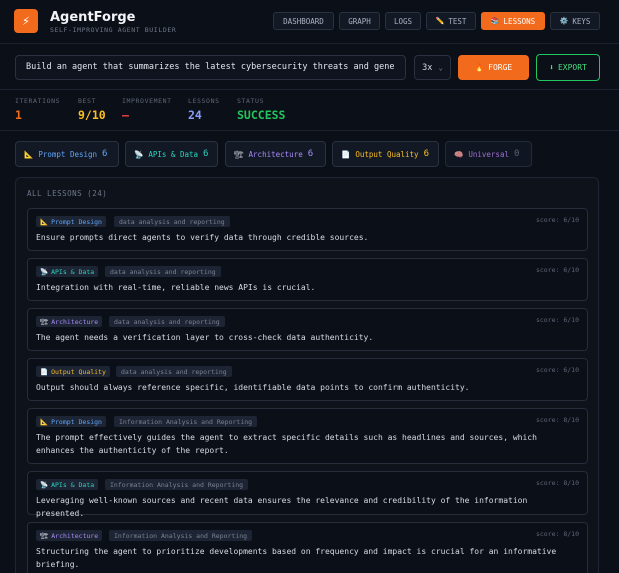 Image resolution: width=619 pixels, height=573 pixels. What do you see at coordinates (73, 271) in the screenshot?
I see `category-tag-label: APIs & Data` at bounding box center [73, 271].